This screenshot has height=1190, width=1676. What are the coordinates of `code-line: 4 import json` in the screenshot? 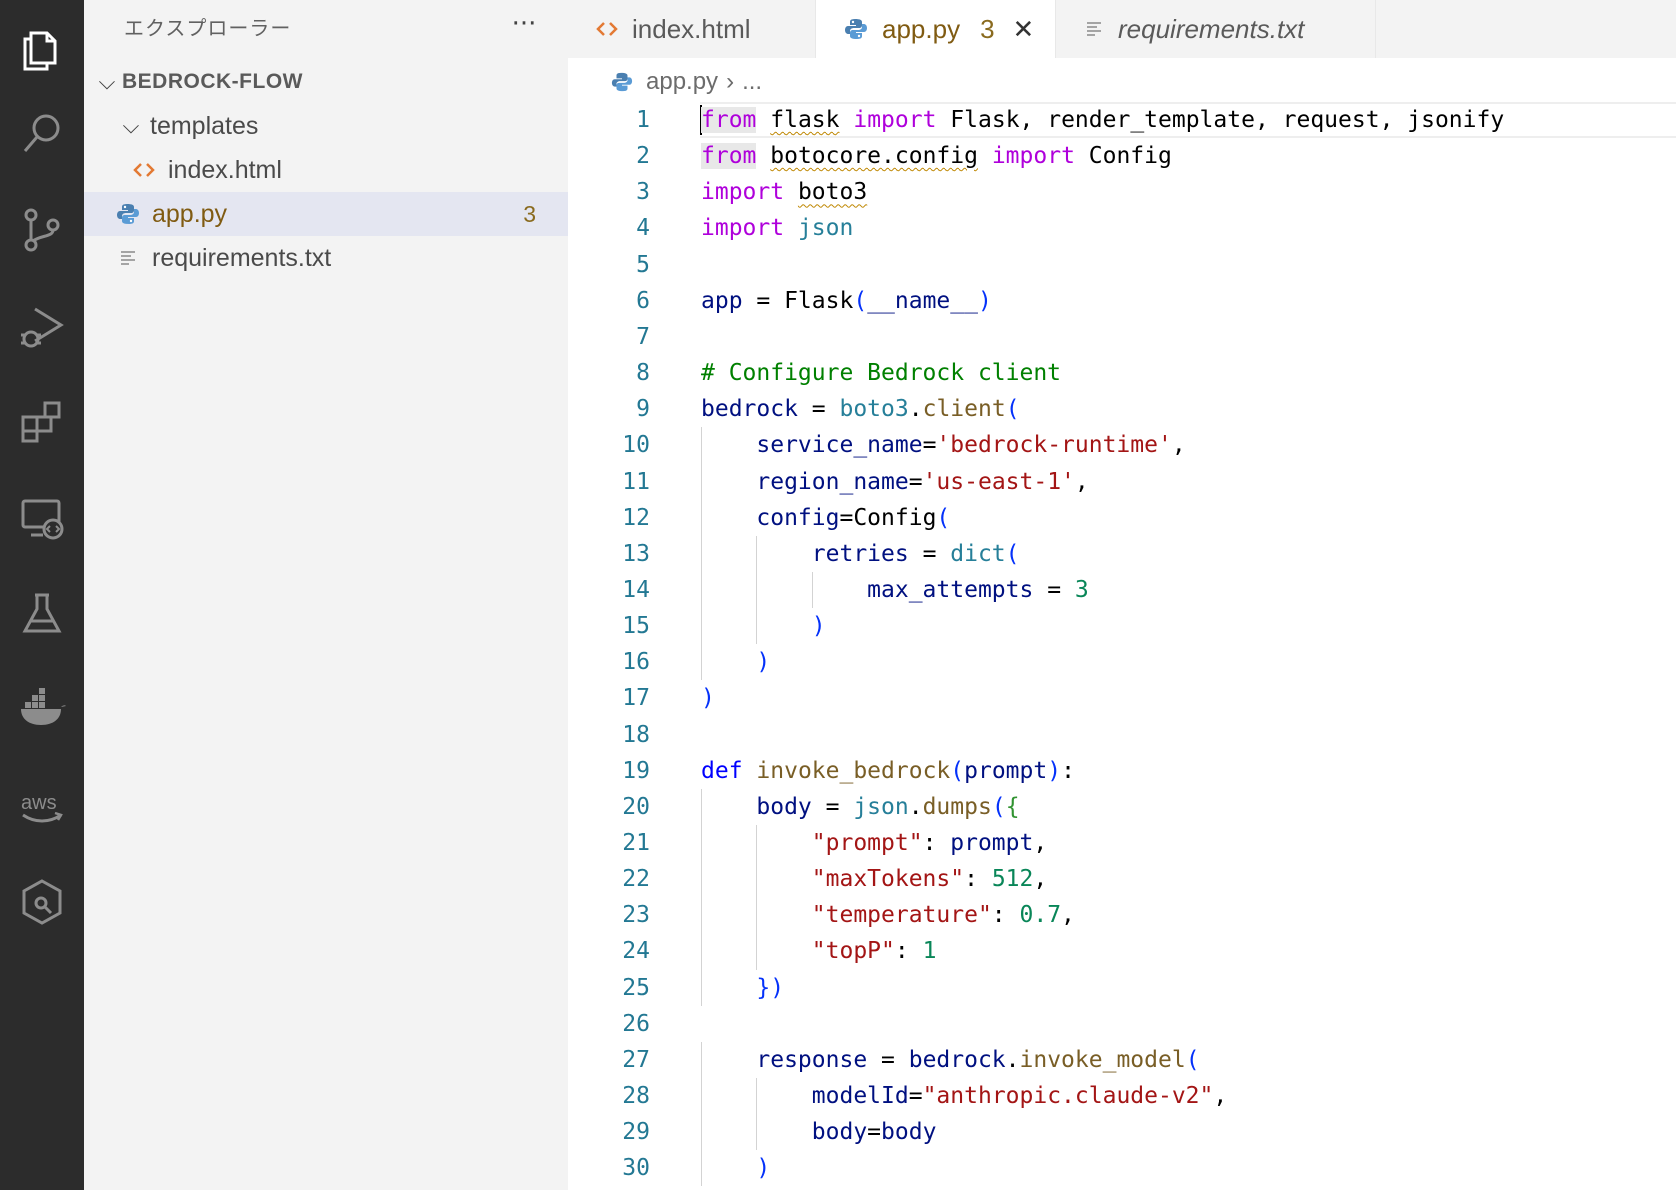 It's located at (1122, 228).